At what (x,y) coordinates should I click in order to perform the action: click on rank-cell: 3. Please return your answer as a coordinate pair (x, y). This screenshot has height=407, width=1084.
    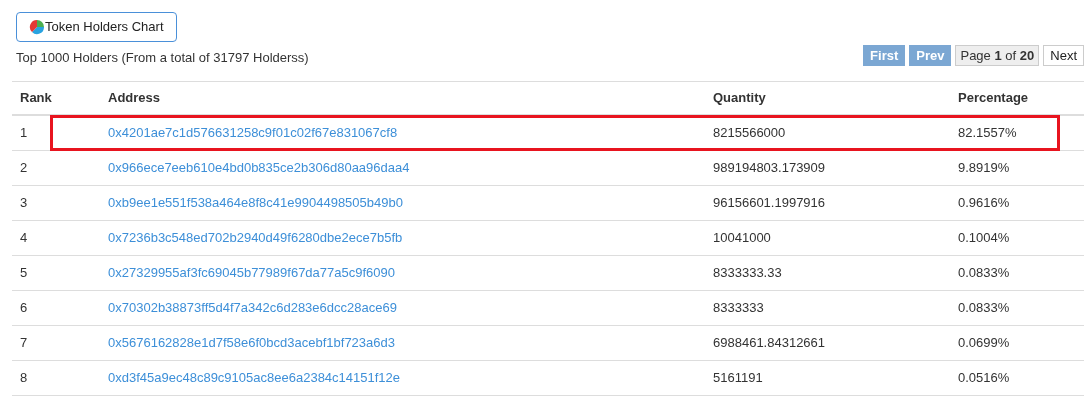
    Looking at the image, I should click on (56, 202).